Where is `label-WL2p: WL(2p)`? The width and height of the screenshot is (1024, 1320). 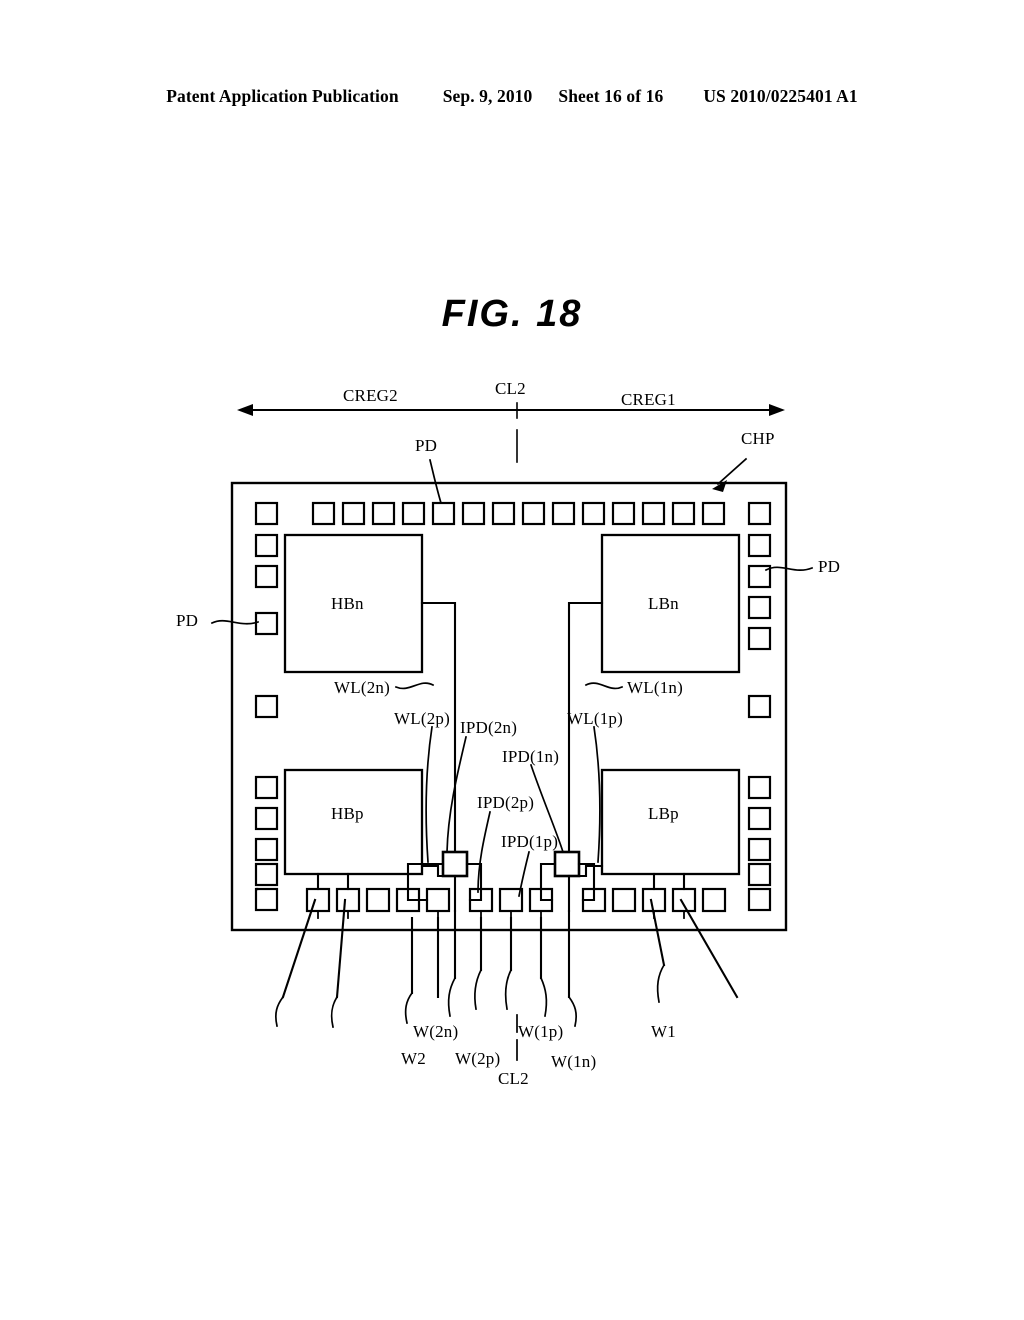 label-WL2p: WL(2p) is located at coordinates (422, 718).